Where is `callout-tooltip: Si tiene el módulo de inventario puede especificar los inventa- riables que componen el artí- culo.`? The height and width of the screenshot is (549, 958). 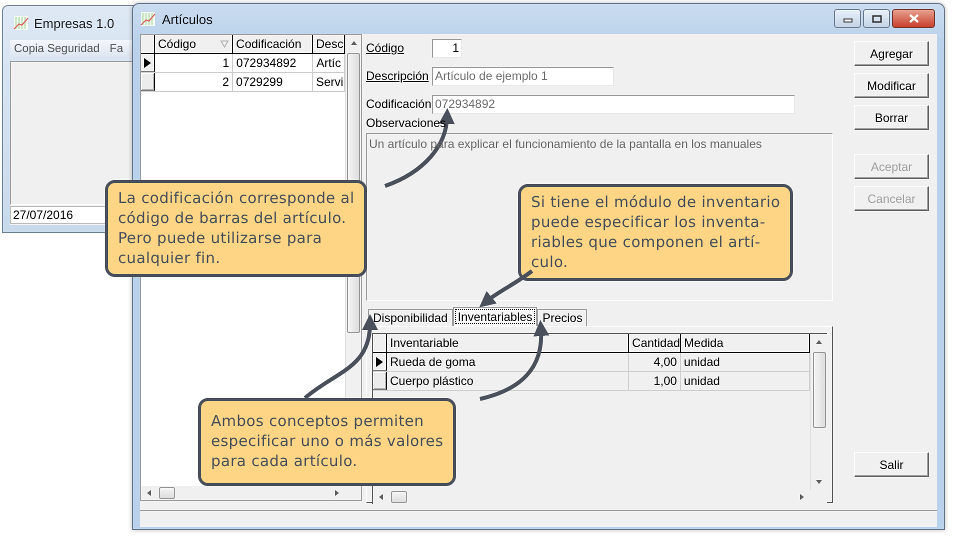
callout-tooltip: Si tiene el módulo de inventario puede especificar los inventa- riables que componen el artí- culo. is located at coordinates (656, 232).